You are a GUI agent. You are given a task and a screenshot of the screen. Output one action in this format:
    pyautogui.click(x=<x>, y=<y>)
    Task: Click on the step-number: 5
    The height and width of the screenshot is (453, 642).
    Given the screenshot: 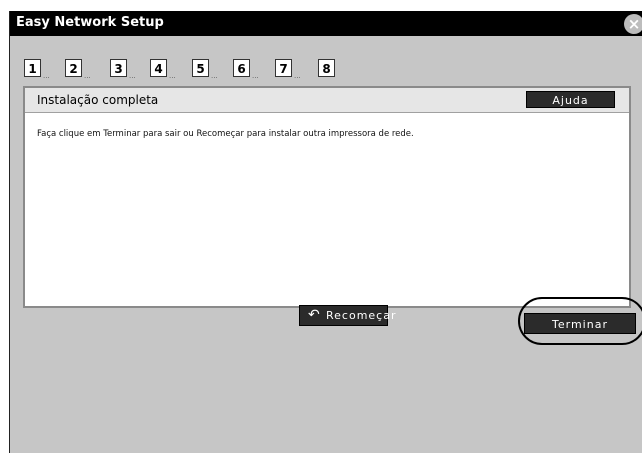 What is the action you would take?
    pyautogui.click(x=200, y=68)
    